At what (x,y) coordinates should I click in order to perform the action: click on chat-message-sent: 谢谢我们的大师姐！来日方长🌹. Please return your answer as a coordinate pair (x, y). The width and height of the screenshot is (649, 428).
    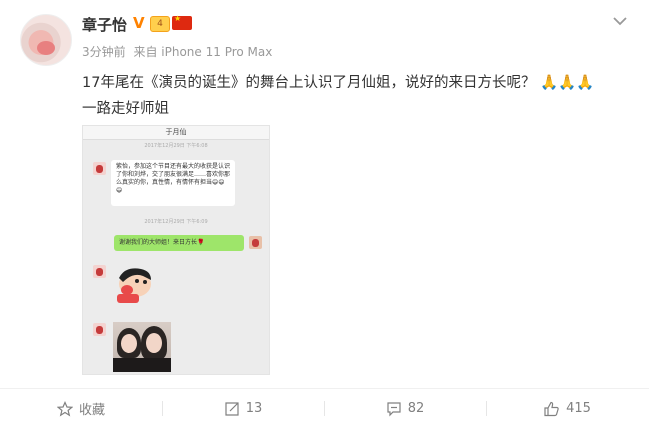
    Looking at the image, I should click on (179, 243).